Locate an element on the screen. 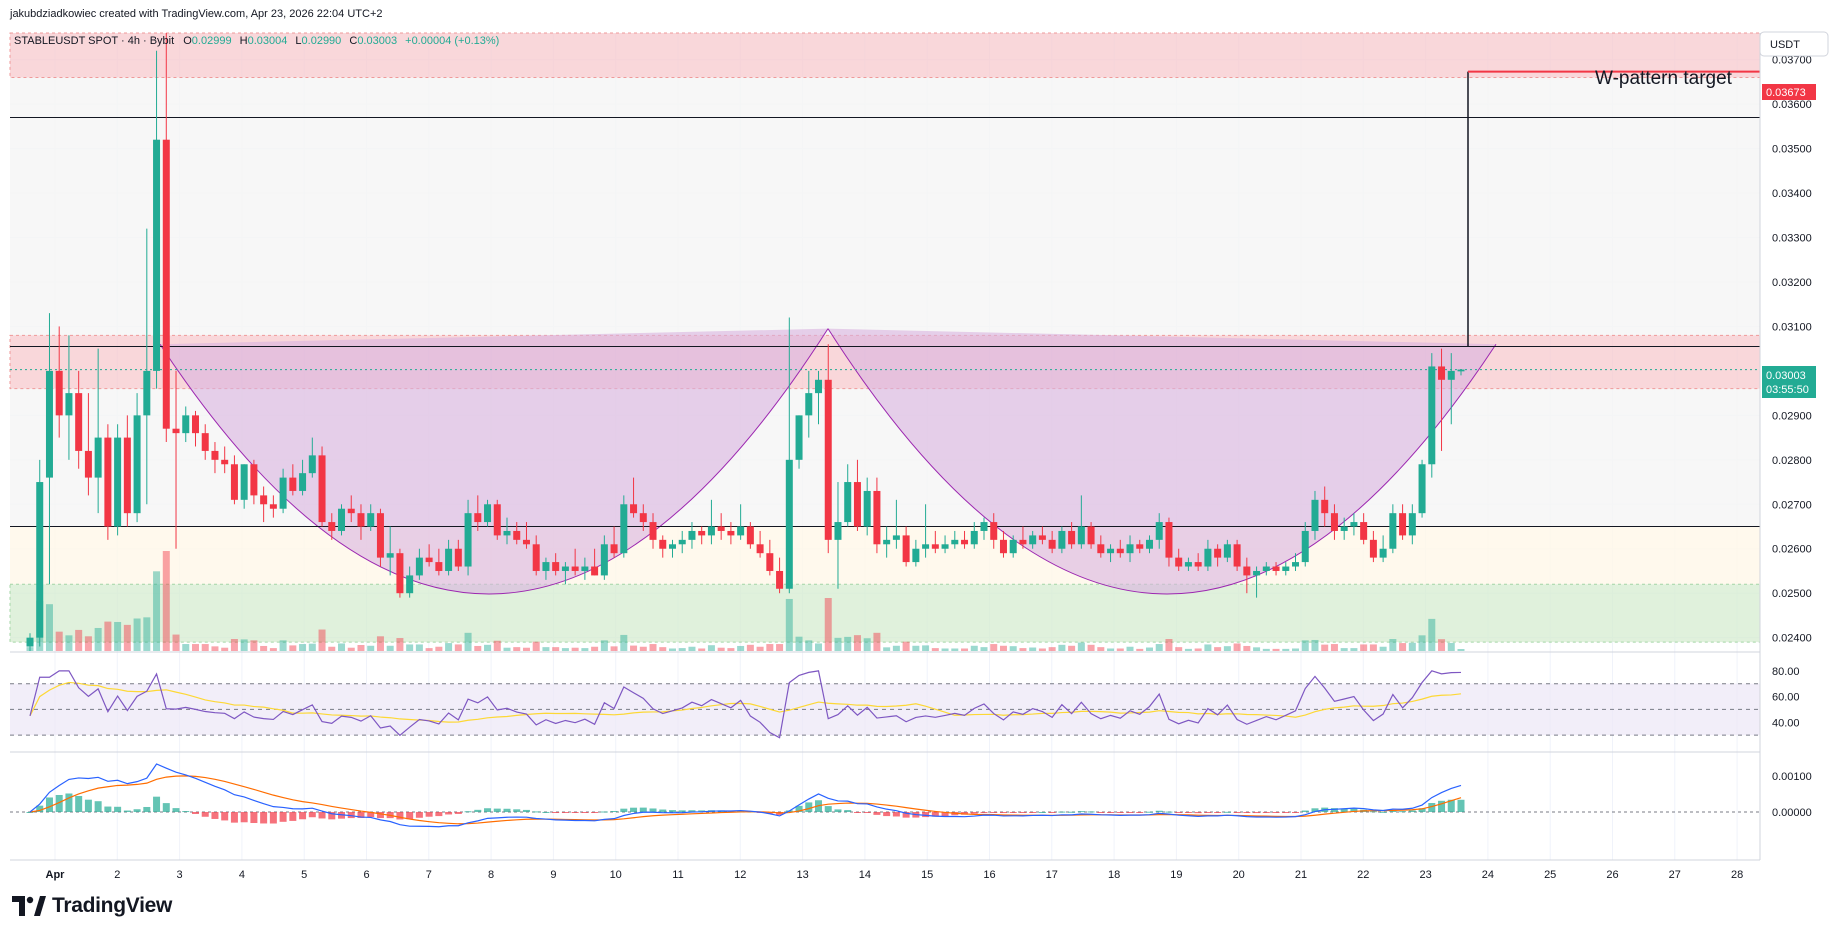 This screenshot has width=1835, height=931. time-tick-label: 9 is located at coordinates (553, 875).